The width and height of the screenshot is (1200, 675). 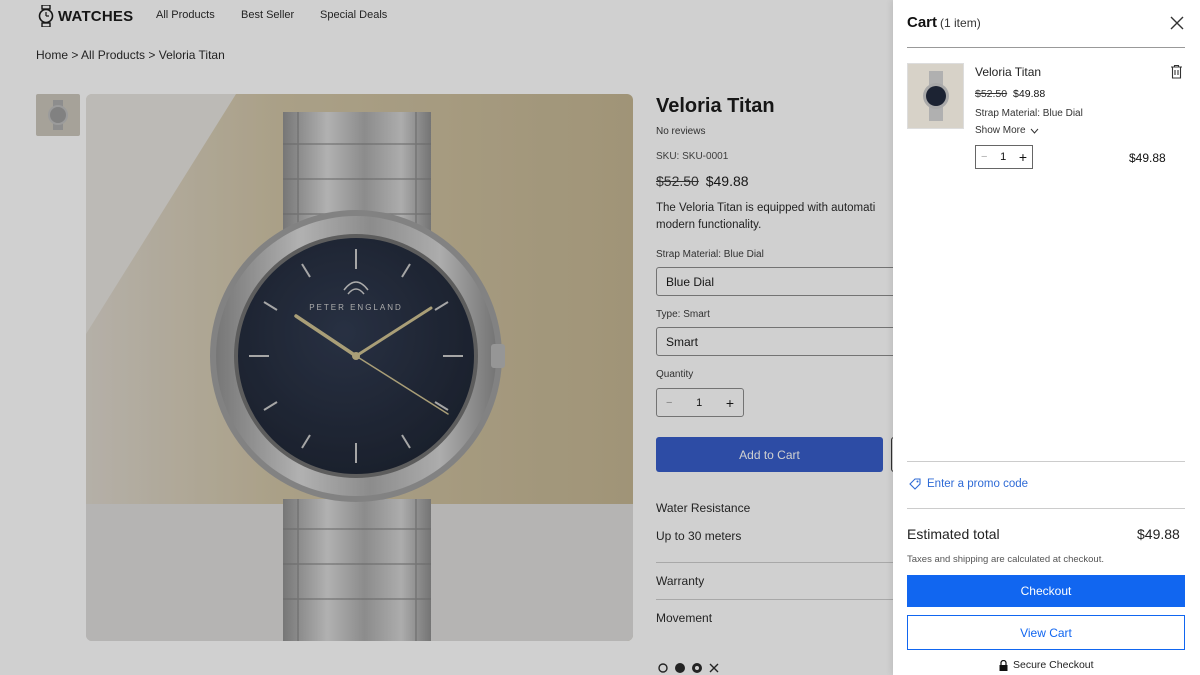 I want to click on product-sale-price: $49.88, so click(x=727, y=181).